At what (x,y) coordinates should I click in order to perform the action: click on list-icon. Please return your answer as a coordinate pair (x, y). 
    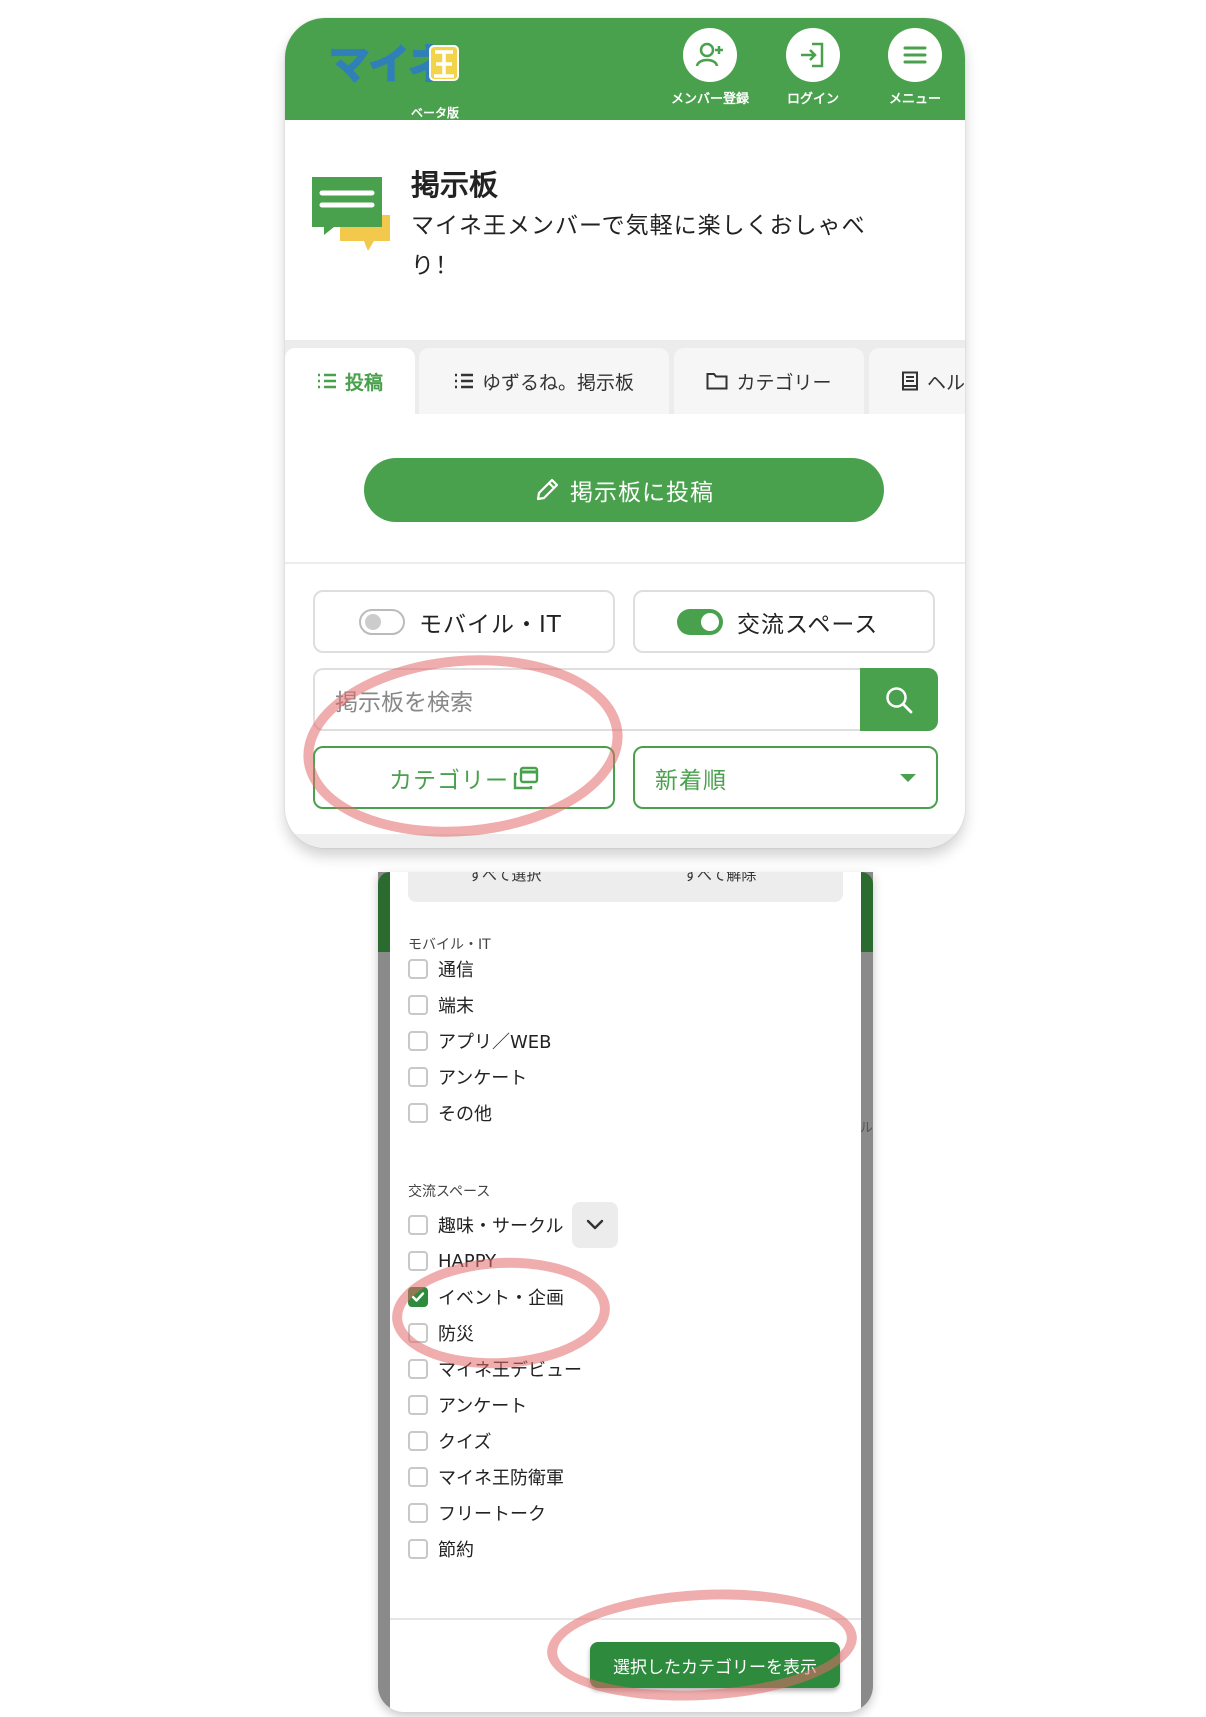
    Looking at the image, I should click on (327, 381).